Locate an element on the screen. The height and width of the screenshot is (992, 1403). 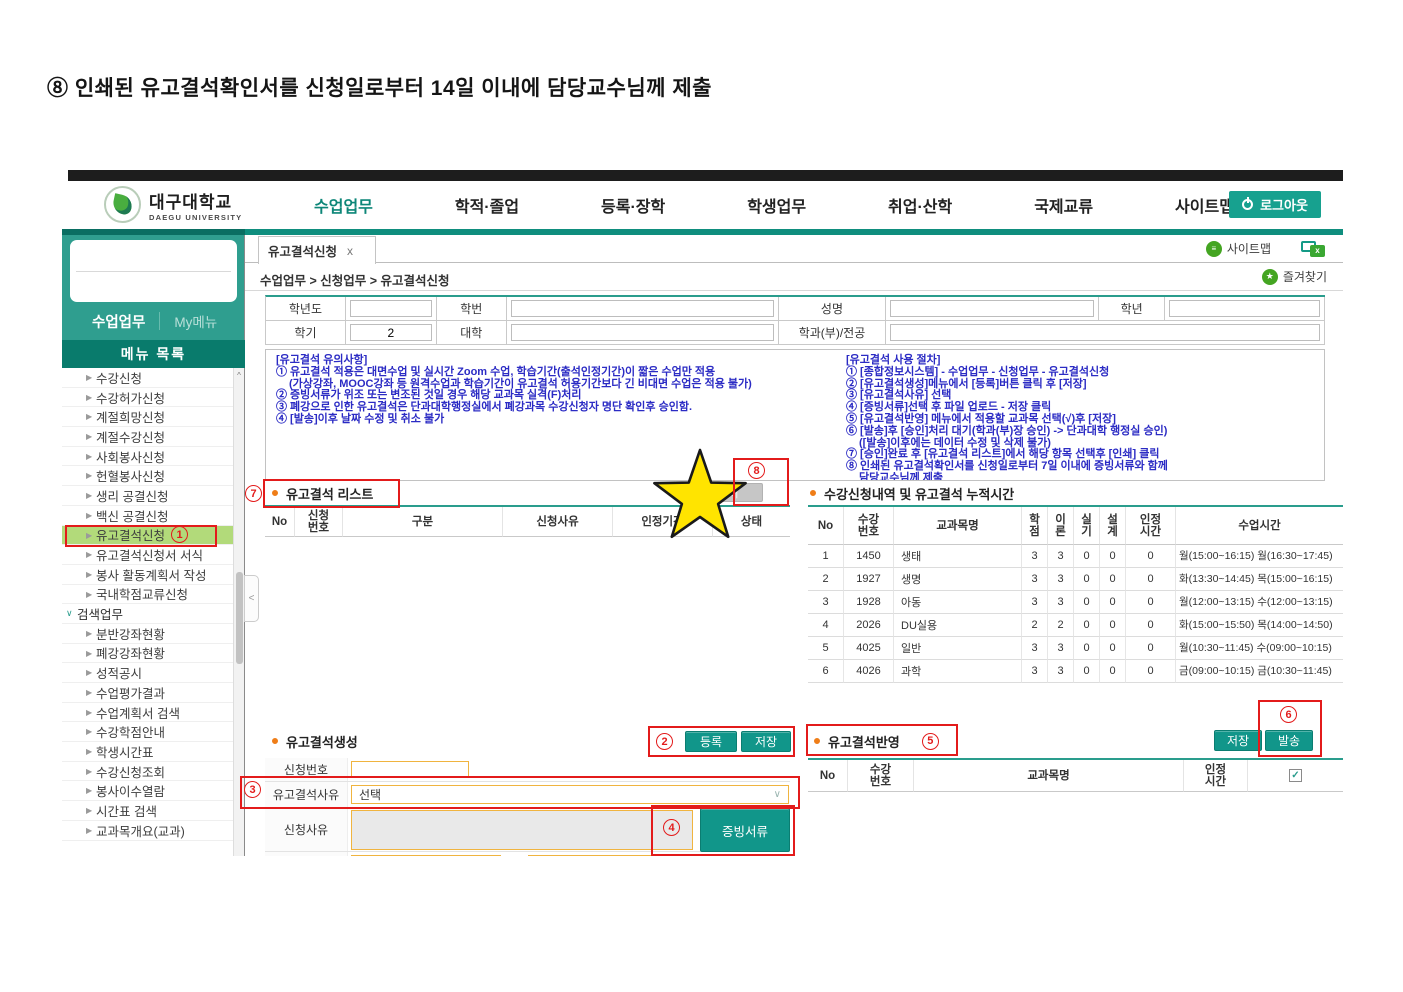
sitemap-shortcut: ≡ 사이트맵 is located at coordinates (1238, 248).